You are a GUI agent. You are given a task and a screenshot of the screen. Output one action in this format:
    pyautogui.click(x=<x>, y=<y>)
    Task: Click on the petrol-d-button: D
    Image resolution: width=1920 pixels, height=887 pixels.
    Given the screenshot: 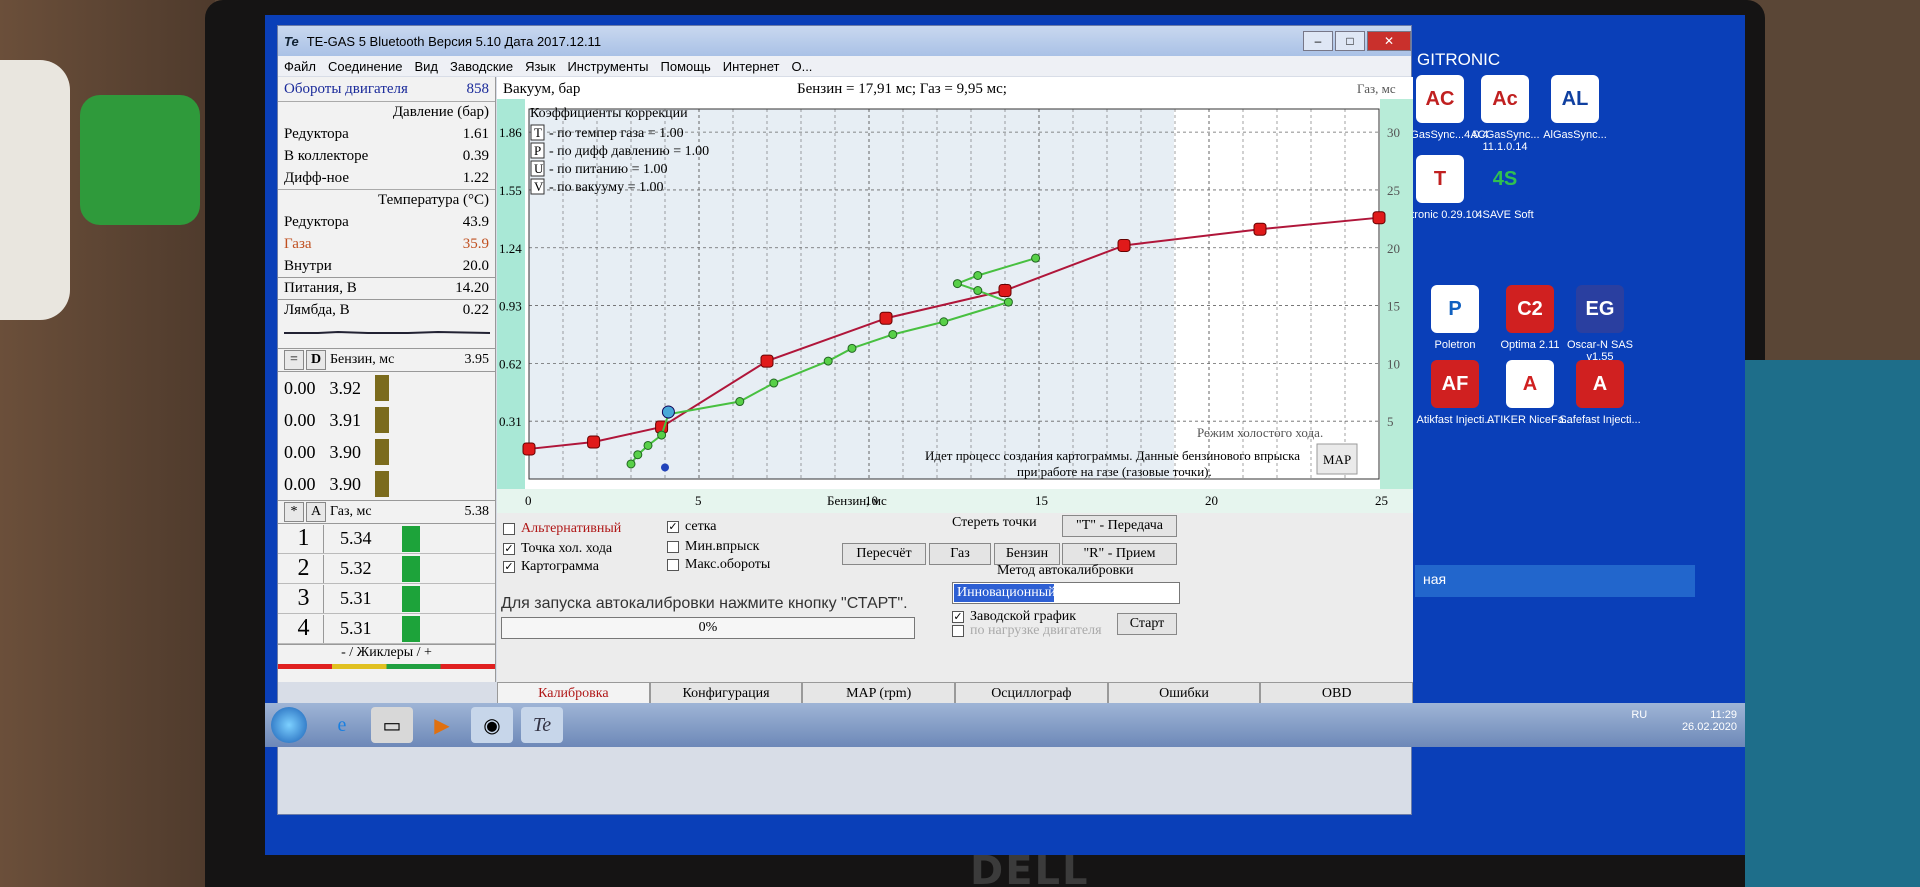 What is the action you would take?
    pyautogui.click(x=316, y=360)
    